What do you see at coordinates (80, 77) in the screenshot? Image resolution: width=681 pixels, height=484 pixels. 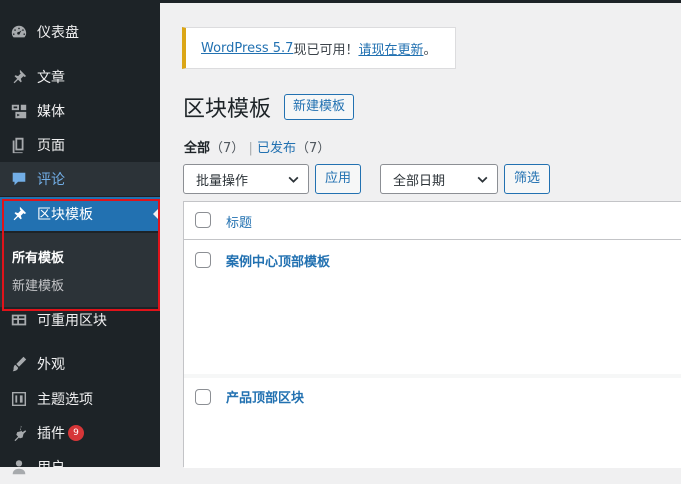 I see `sidebar-item-posts: 文章` at bounding box center [80, 77].